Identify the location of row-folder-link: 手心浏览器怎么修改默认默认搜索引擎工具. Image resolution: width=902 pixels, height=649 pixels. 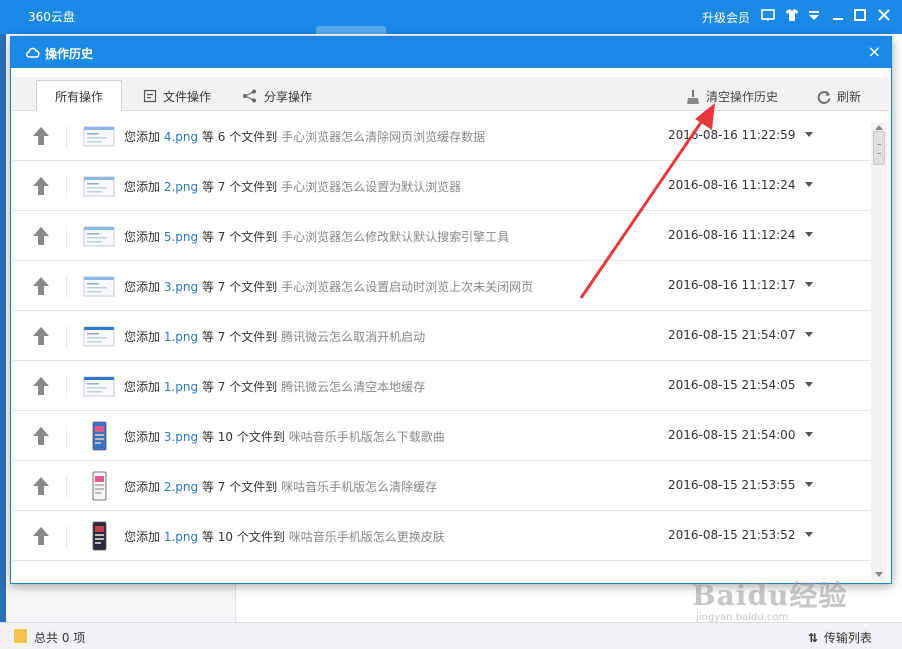
(395, 237).